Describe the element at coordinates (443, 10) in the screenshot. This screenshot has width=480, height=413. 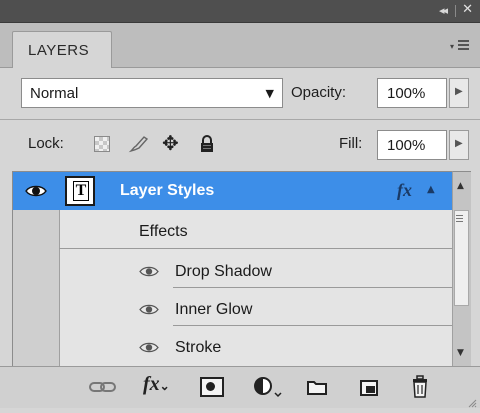
I see `collapse-panel-icon: ◂◂` at that location.